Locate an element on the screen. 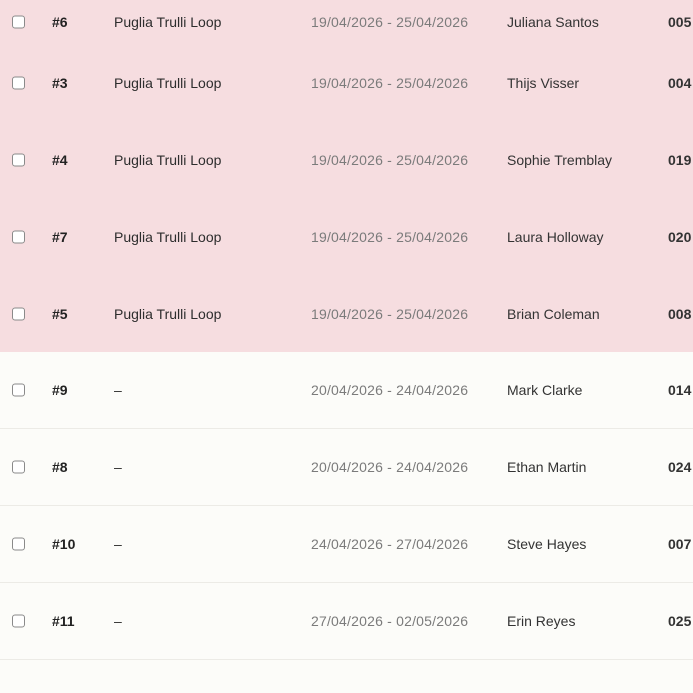 This screenshot has width=693, height=693. booking-code: 007 is located at coordinates (680, 544).